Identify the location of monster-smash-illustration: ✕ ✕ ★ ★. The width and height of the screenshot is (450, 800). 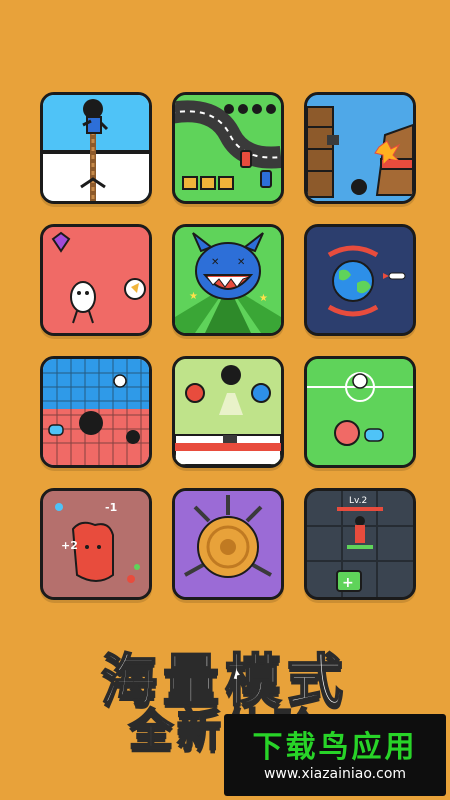
(228, 280).